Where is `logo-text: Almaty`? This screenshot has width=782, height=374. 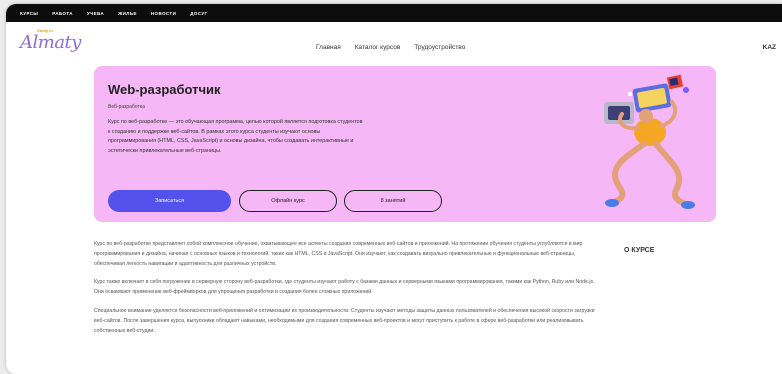 logo-text: Almaty is located at coordinates (50, 42).